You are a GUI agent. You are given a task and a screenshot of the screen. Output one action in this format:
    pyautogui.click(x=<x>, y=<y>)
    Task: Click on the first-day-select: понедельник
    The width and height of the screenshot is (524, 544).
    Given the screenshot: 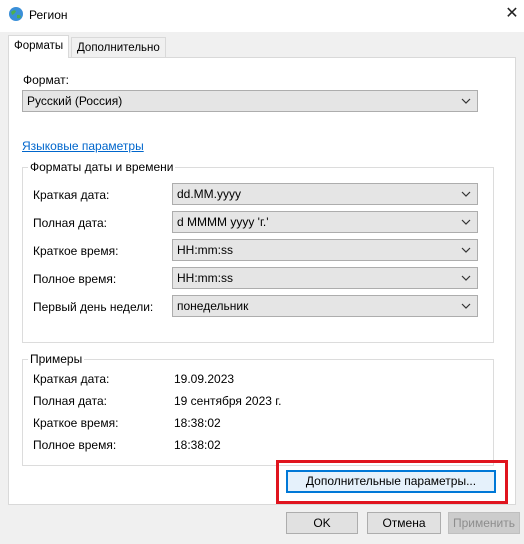 What is the action you would take?
    pyautogui.click(x=325, y=306)
    